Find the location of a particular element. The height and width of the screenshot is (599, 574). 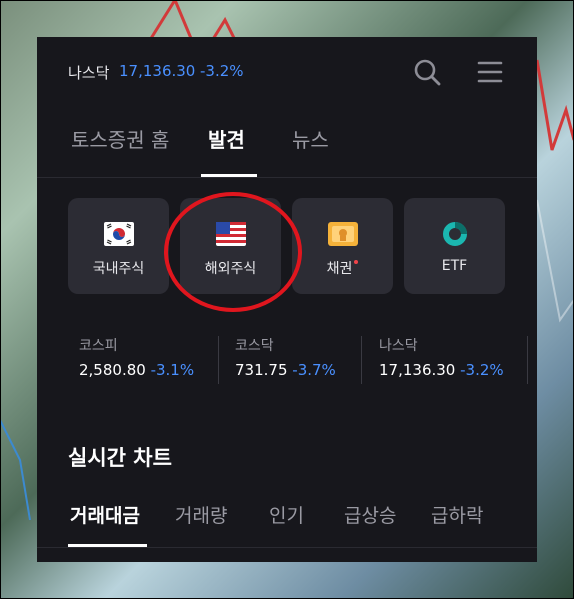

new-badge-dot is located at coordinates (356, 262).